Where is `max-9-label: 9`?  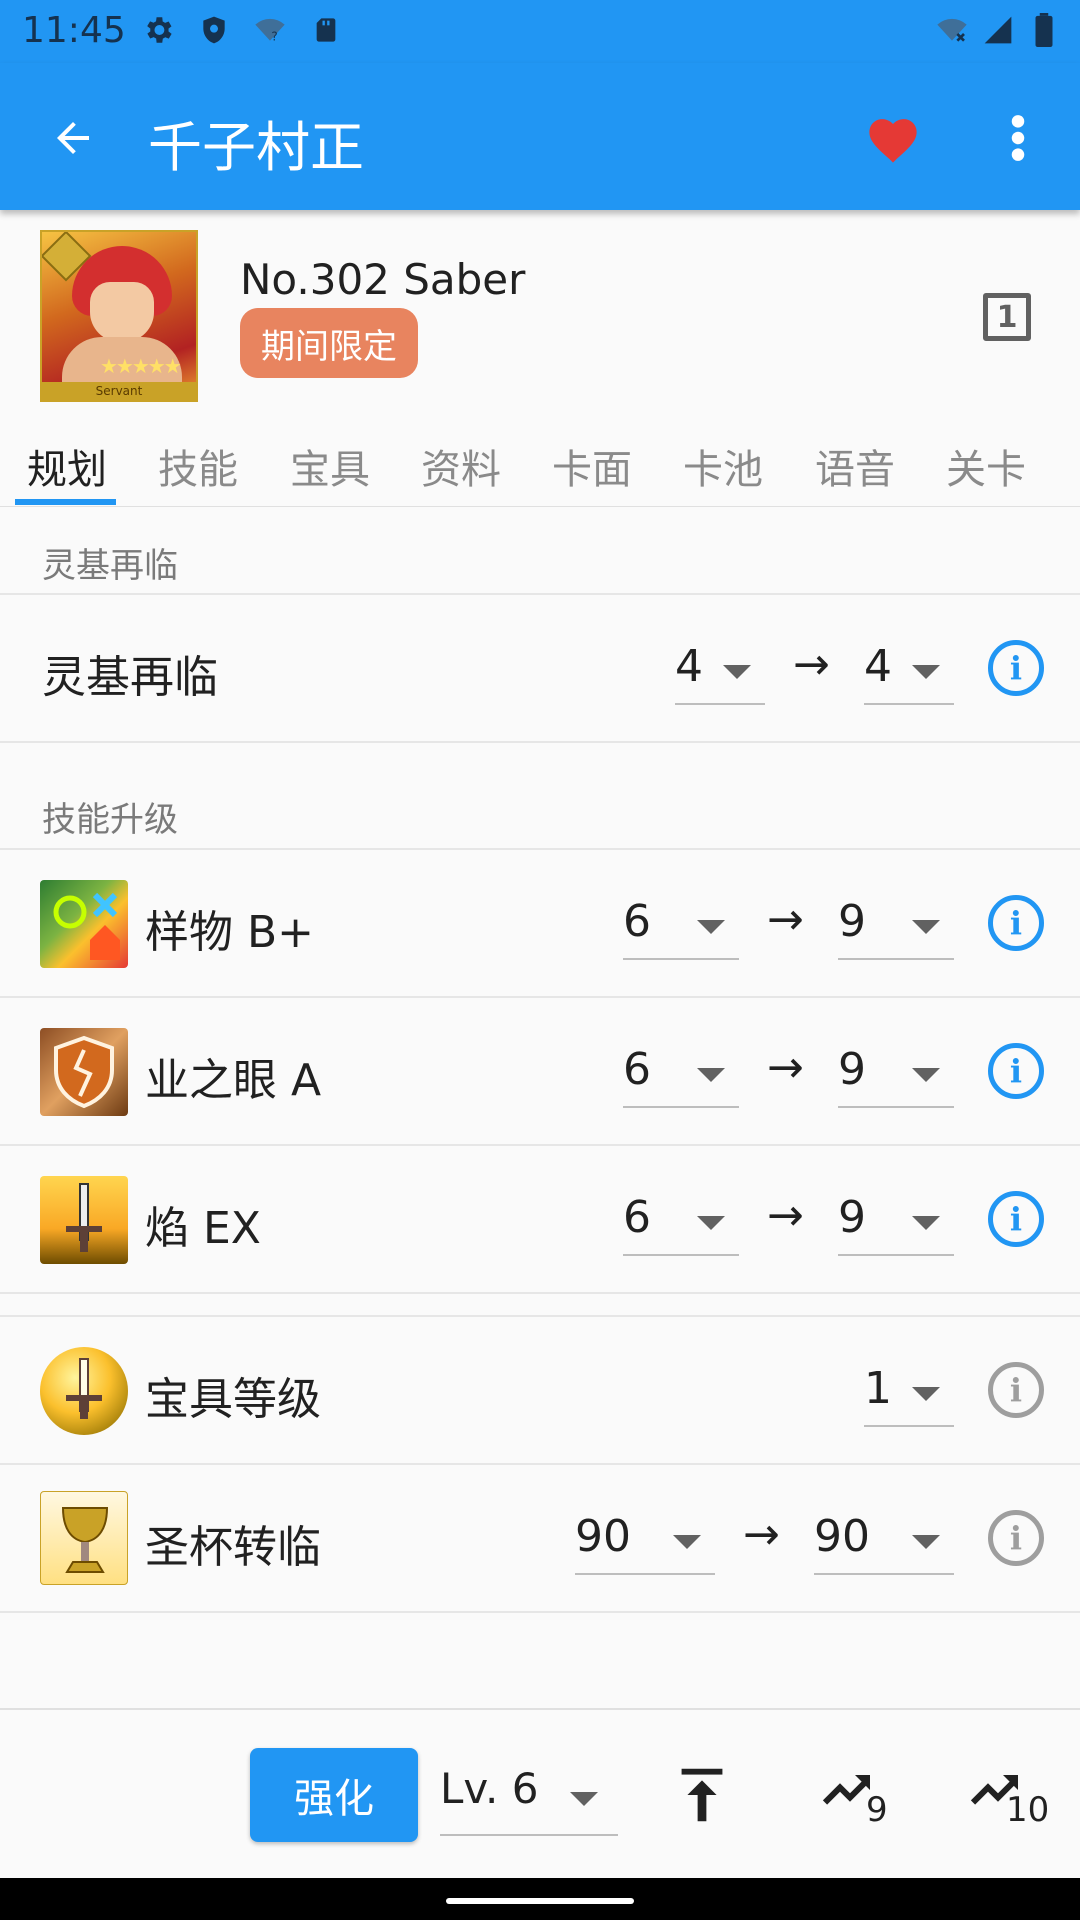
max-9-label: 9 is located at coordinates (877, 1810).